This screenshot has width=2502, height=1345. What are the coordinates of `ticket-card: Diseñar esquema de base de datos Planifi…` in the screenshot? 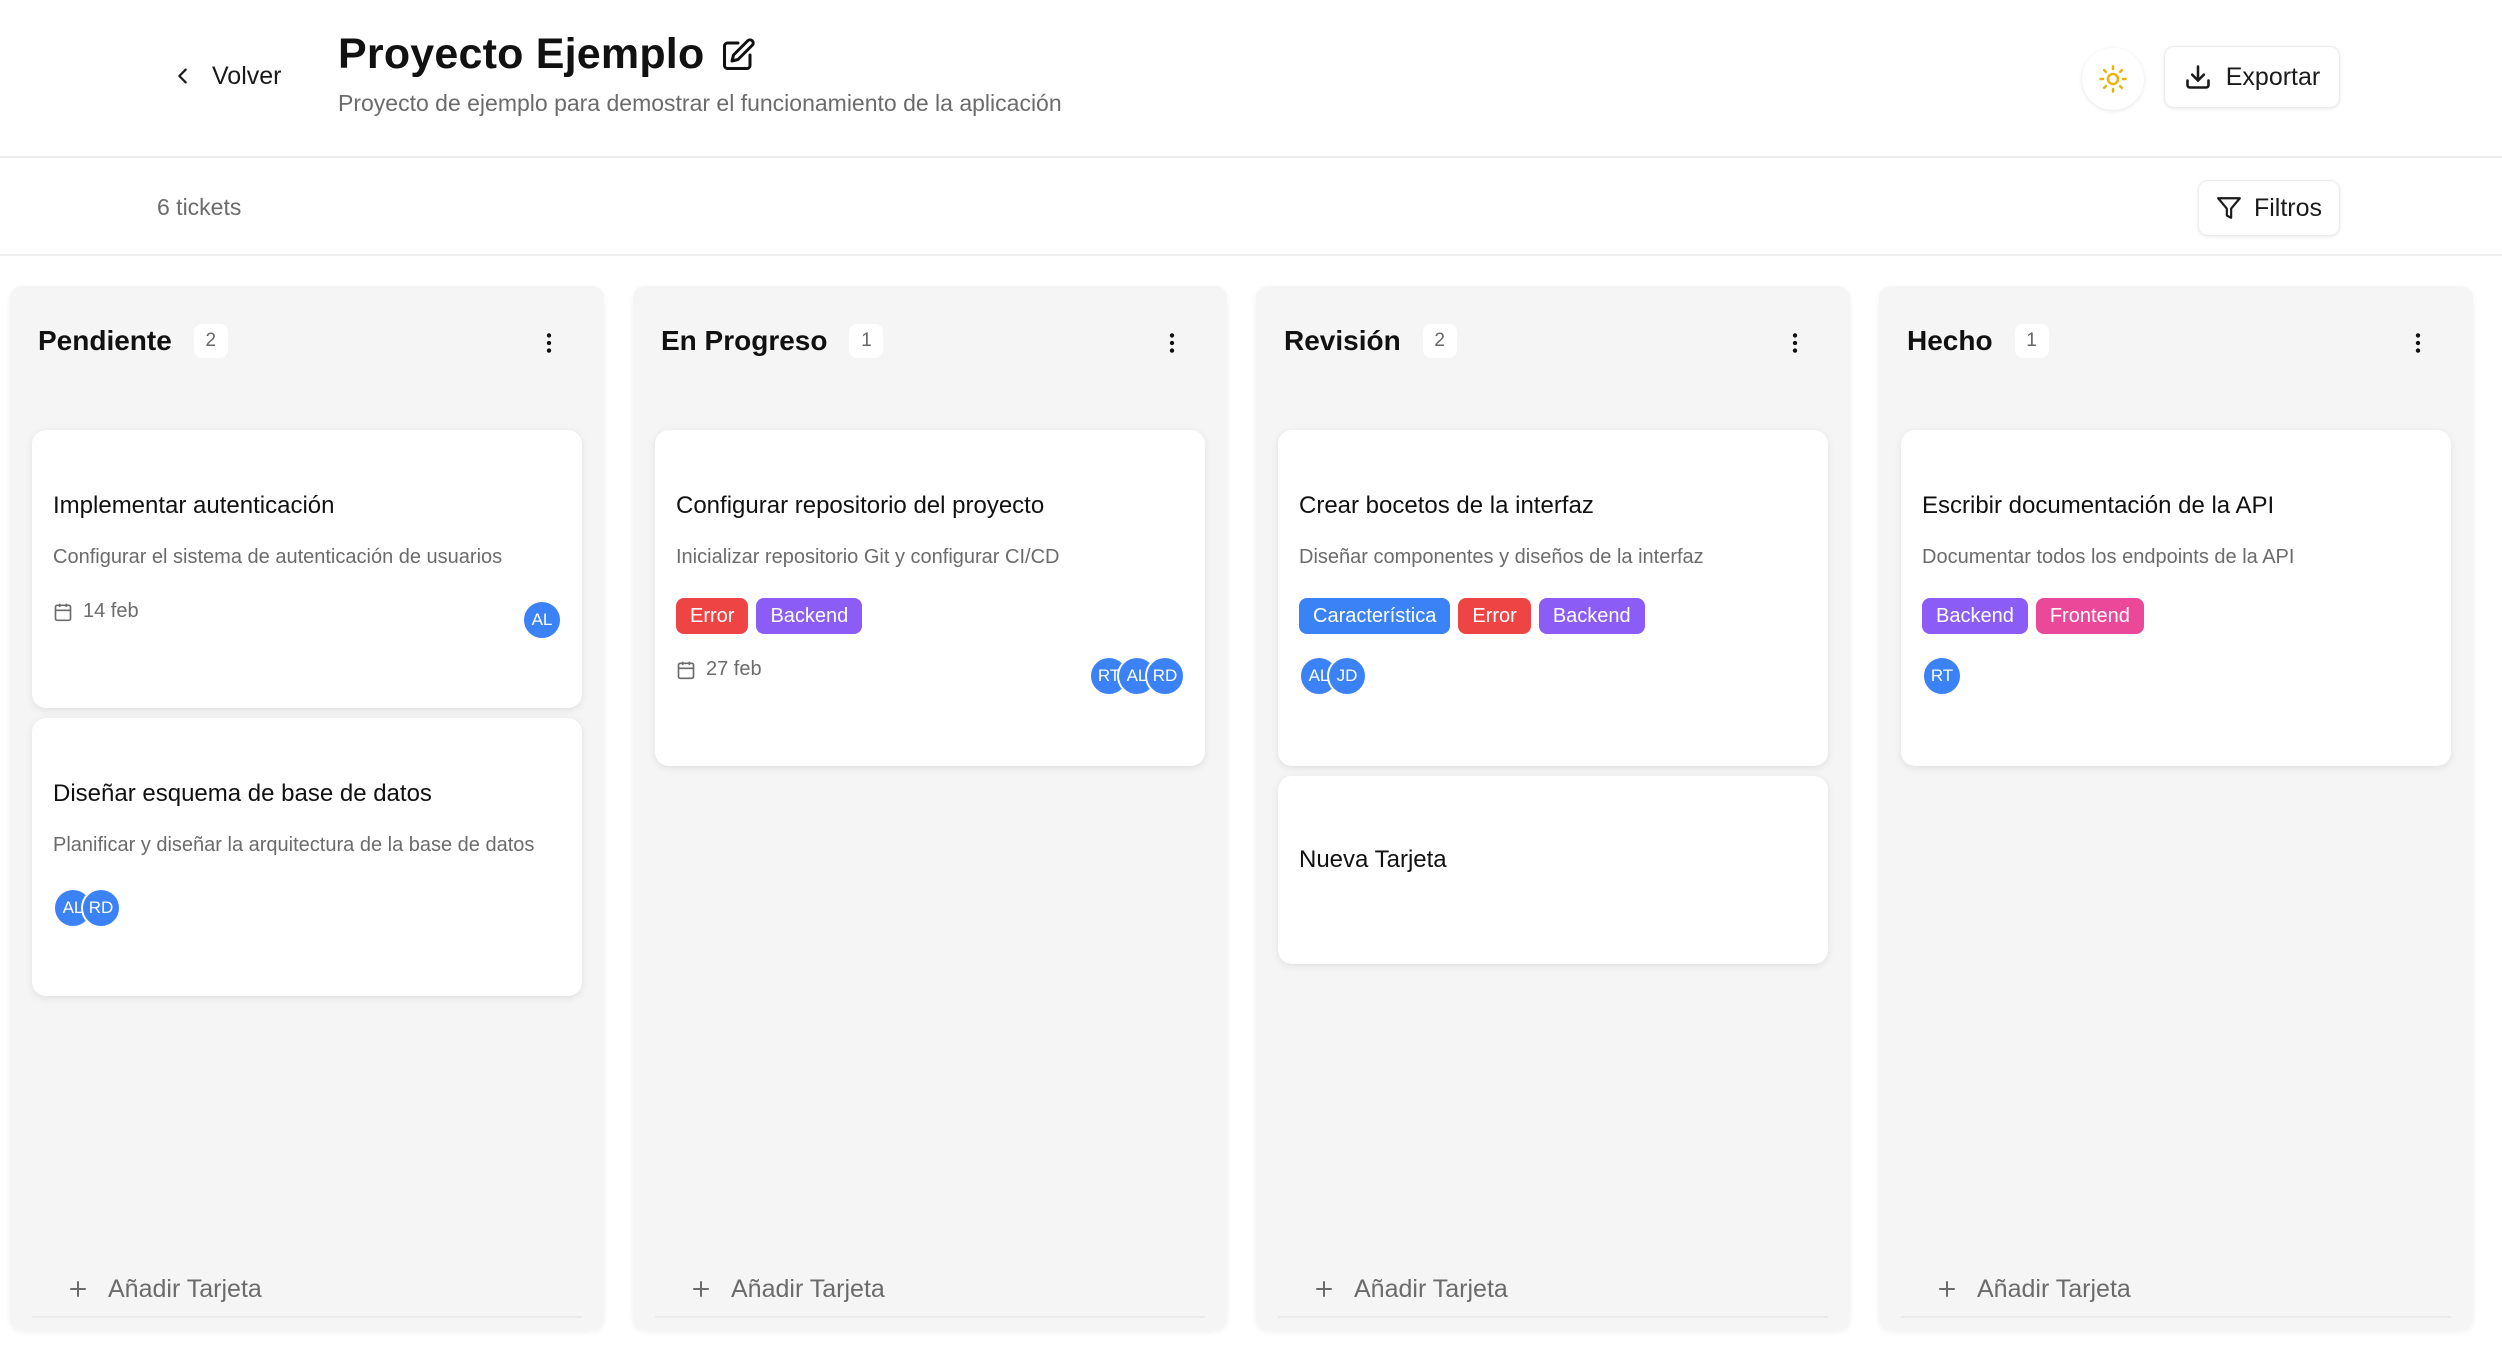 It's located at (307, 857).